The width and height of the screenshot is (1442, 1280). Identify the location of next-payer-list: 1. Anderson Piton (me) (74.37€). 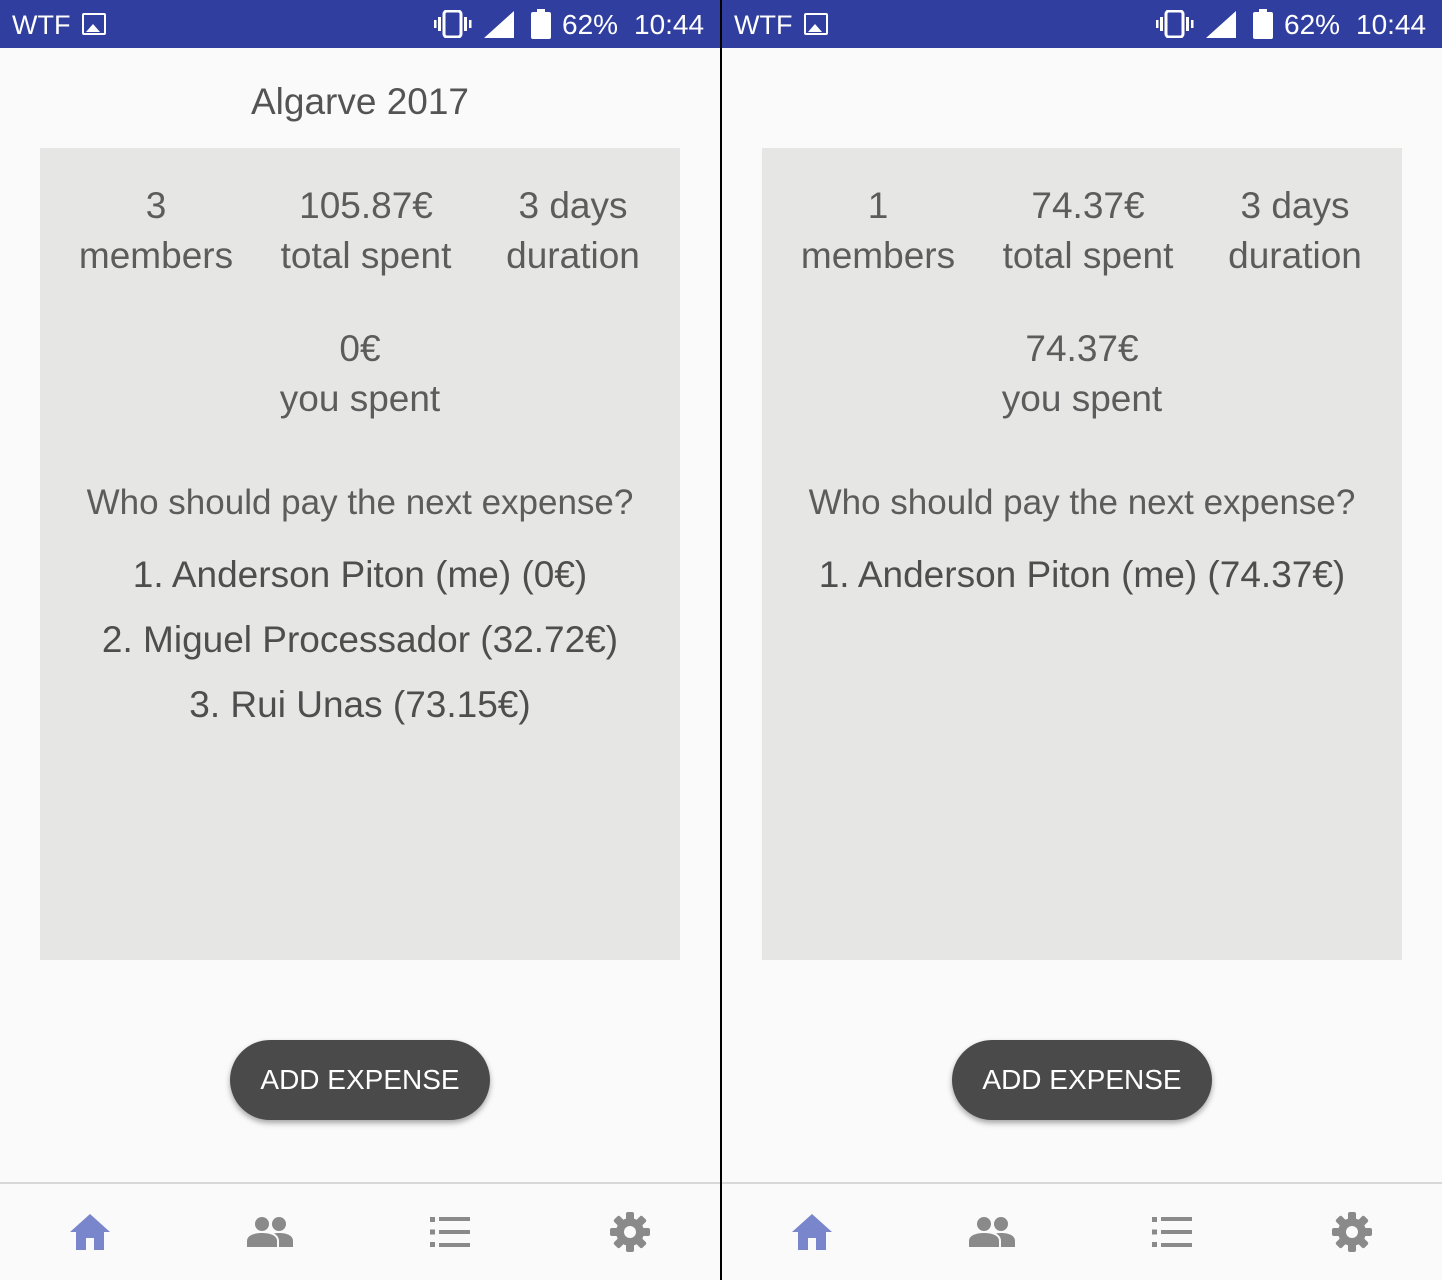
(1082, 585).